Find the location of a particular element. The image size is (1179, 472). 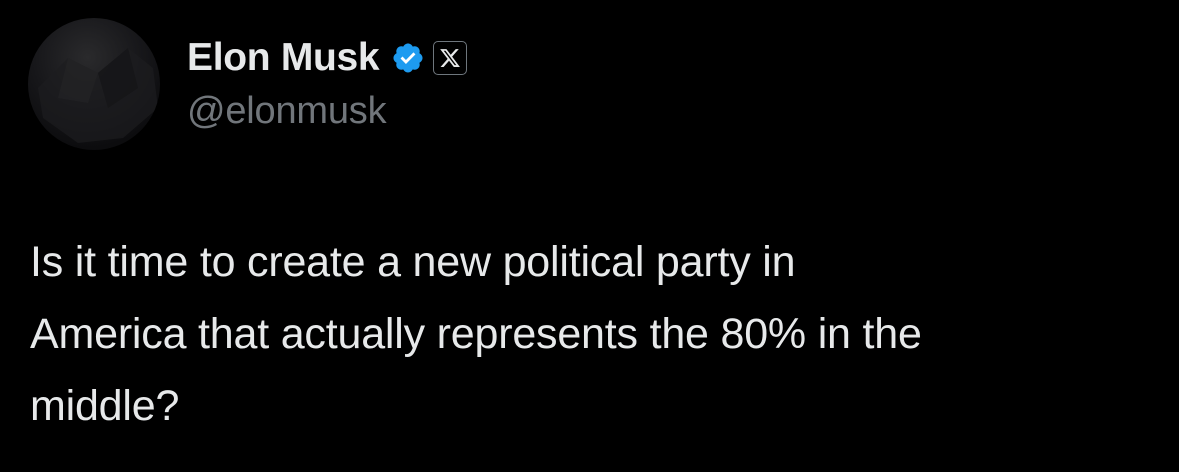

name-row: Elon Musk is located at coordinates (327, 58).